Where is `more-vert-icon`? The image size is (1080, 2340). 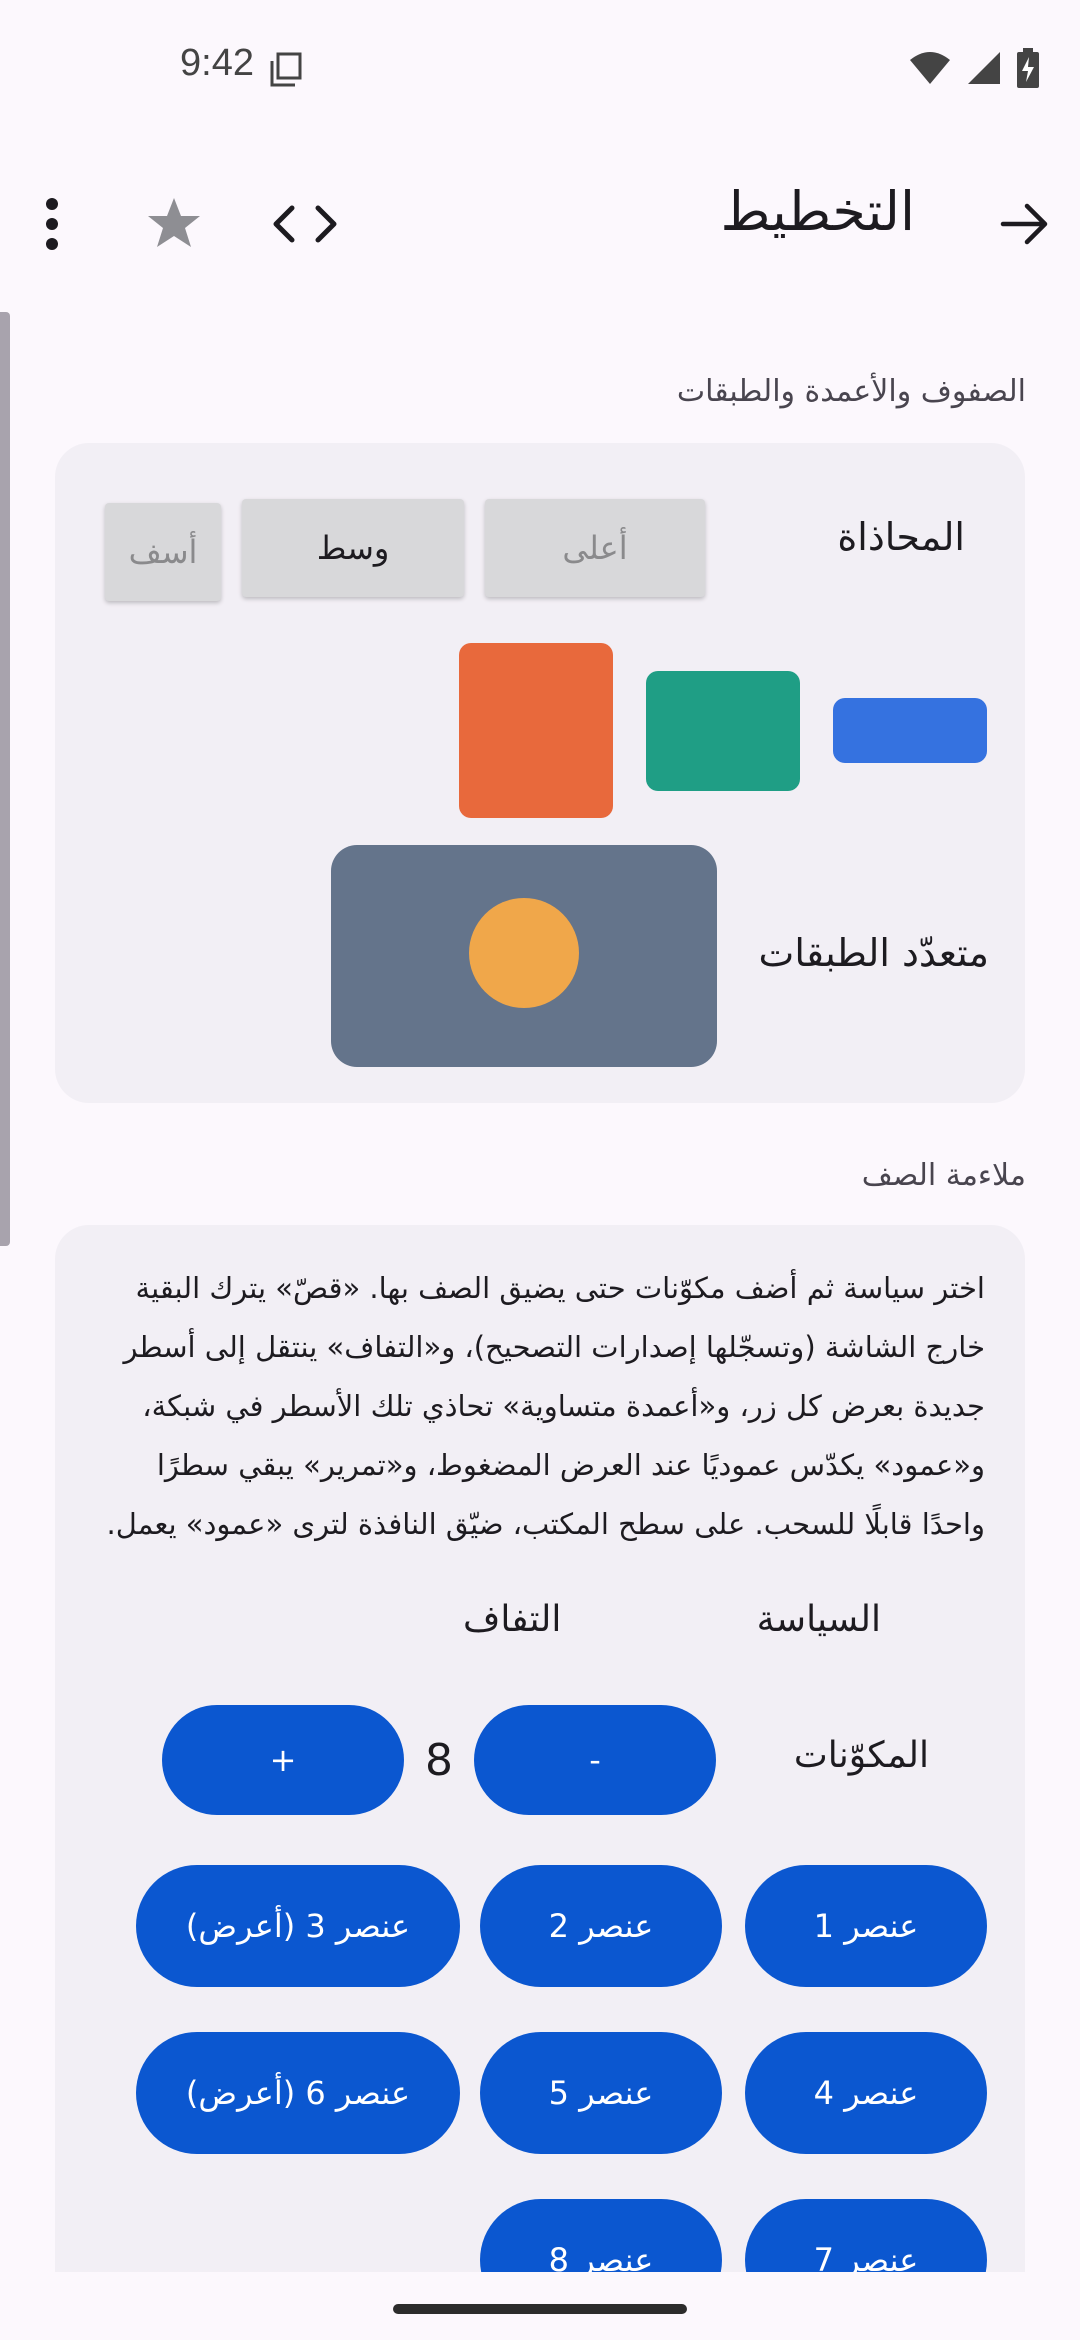
more-vert-icon is located at coordinates (52, 226).